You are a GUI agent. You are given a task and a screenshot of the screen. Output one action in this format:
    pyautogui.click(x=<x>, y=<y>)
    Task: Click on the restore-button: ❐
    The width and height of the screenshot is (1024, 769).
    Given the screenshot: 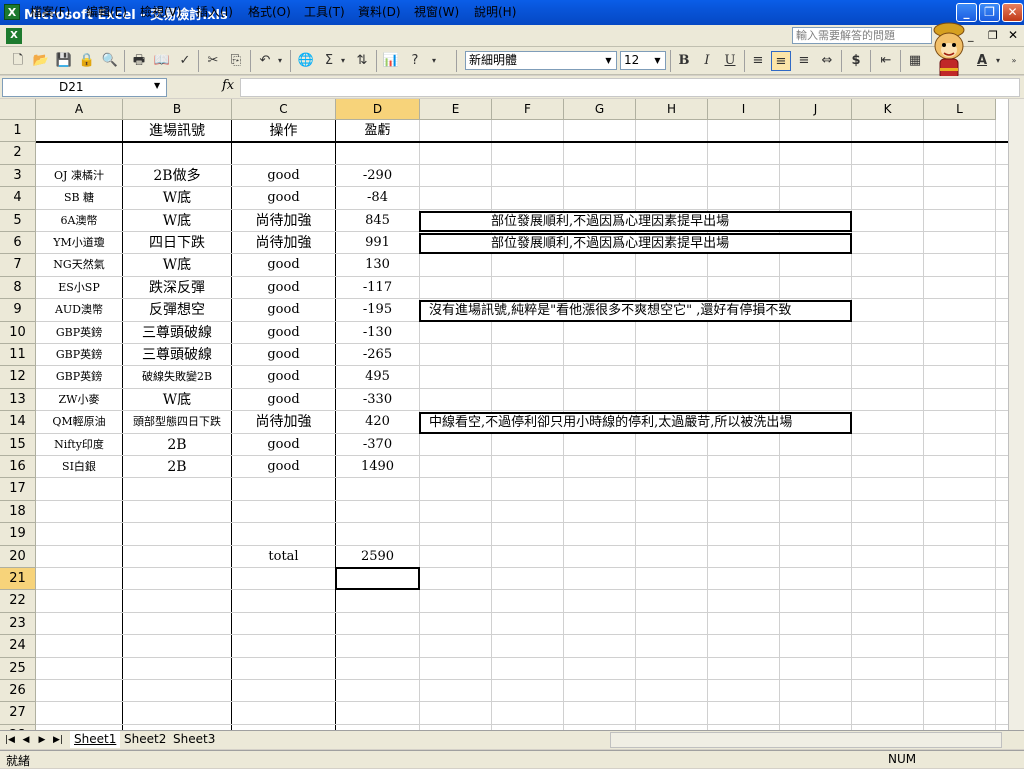 What is the action you would take?
    pyautogui.click(x=989, y=12)
    